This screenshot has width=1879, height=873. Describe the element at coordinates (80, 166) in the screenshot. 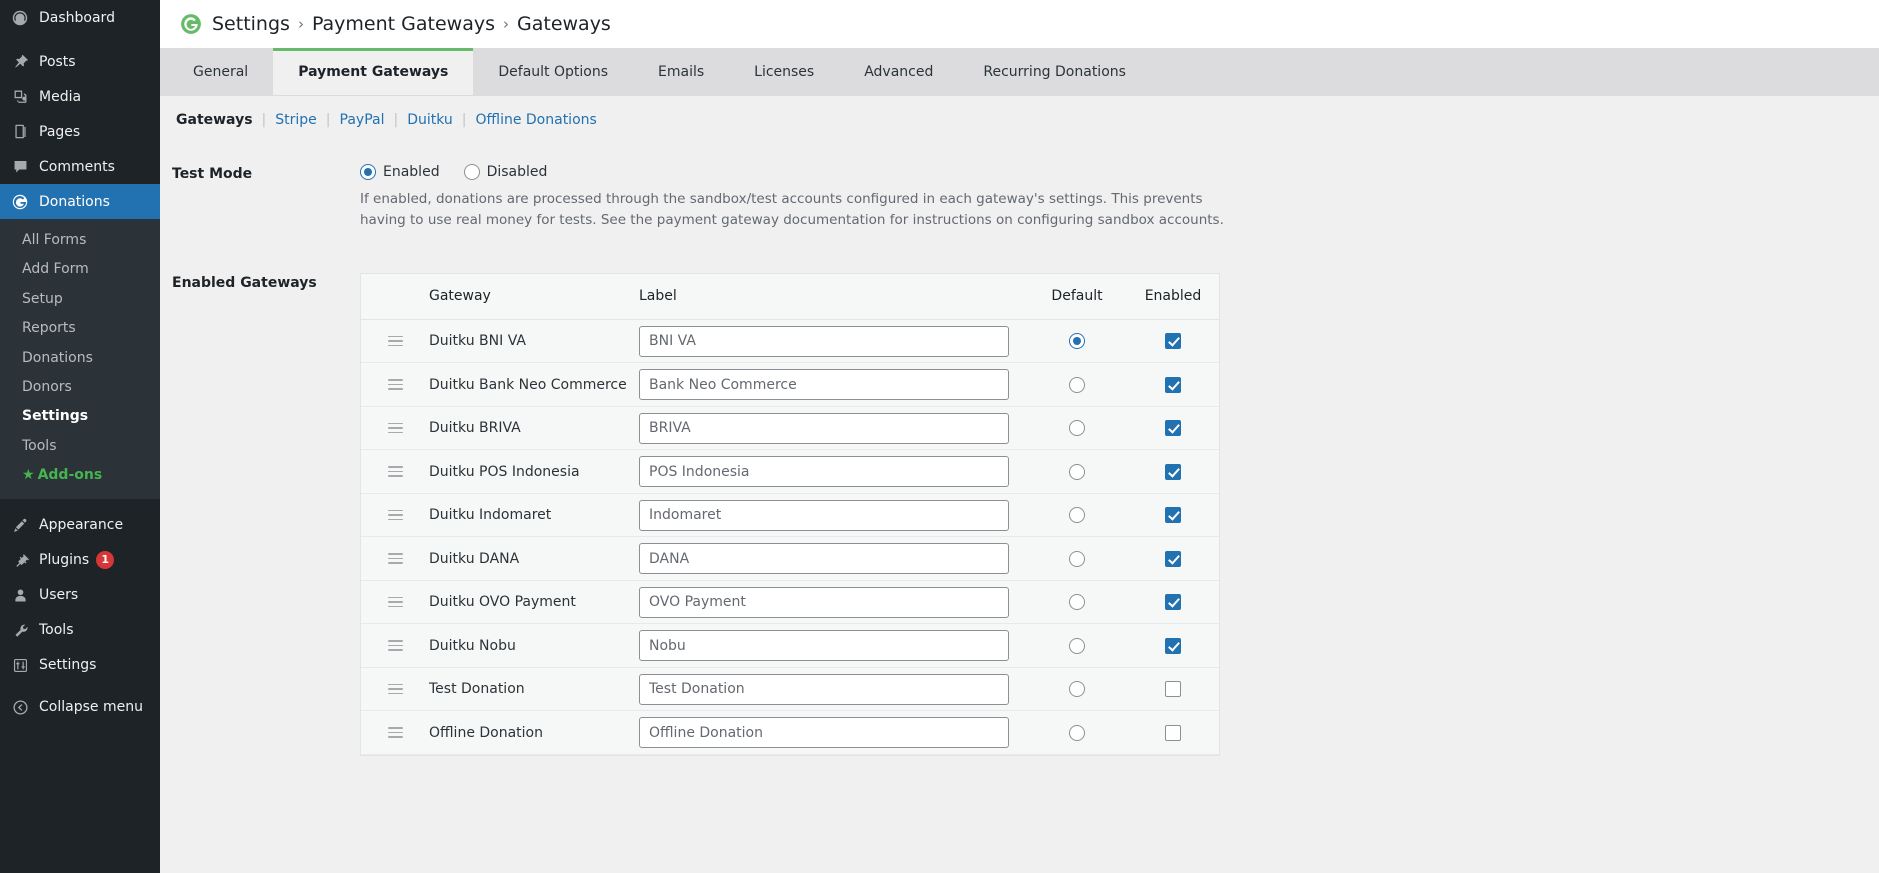

I see `sidebar-item-comments: Comments` at that location.